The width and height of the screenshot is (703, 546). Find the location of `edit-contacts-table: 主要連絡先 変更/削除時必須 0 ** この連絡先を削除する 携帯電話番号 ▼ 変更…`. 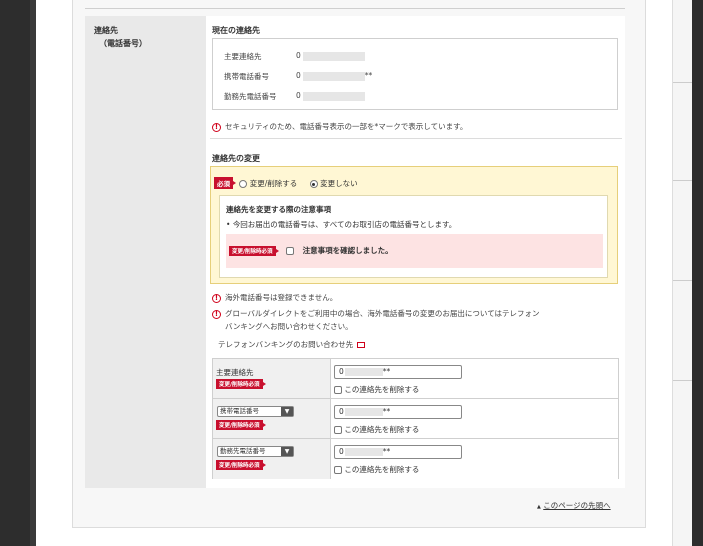

edit-contacts-table: 主要連絡先 変更/削除時必須 0 ** この連絡先を削除する 携帯電話番号 ▼ 変更… is located at coordinates (415, 418).